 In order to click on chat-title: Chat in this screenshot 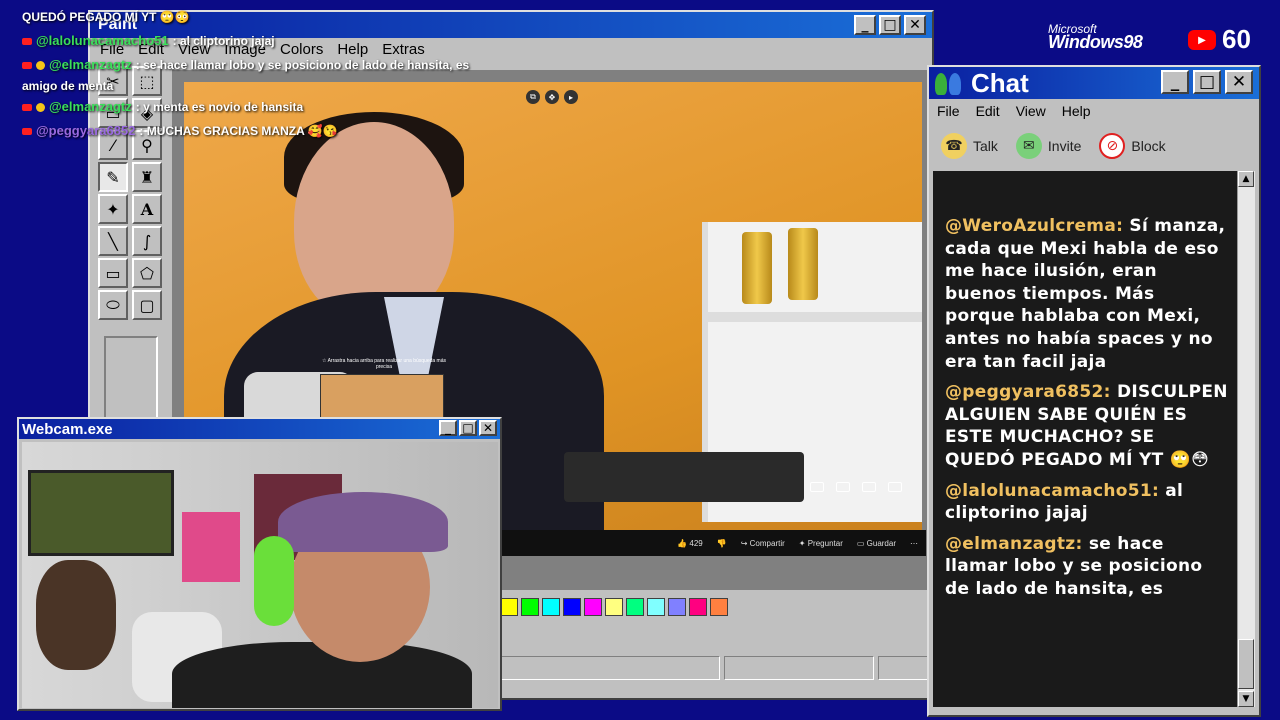, I will do `click(1000, 82)`.